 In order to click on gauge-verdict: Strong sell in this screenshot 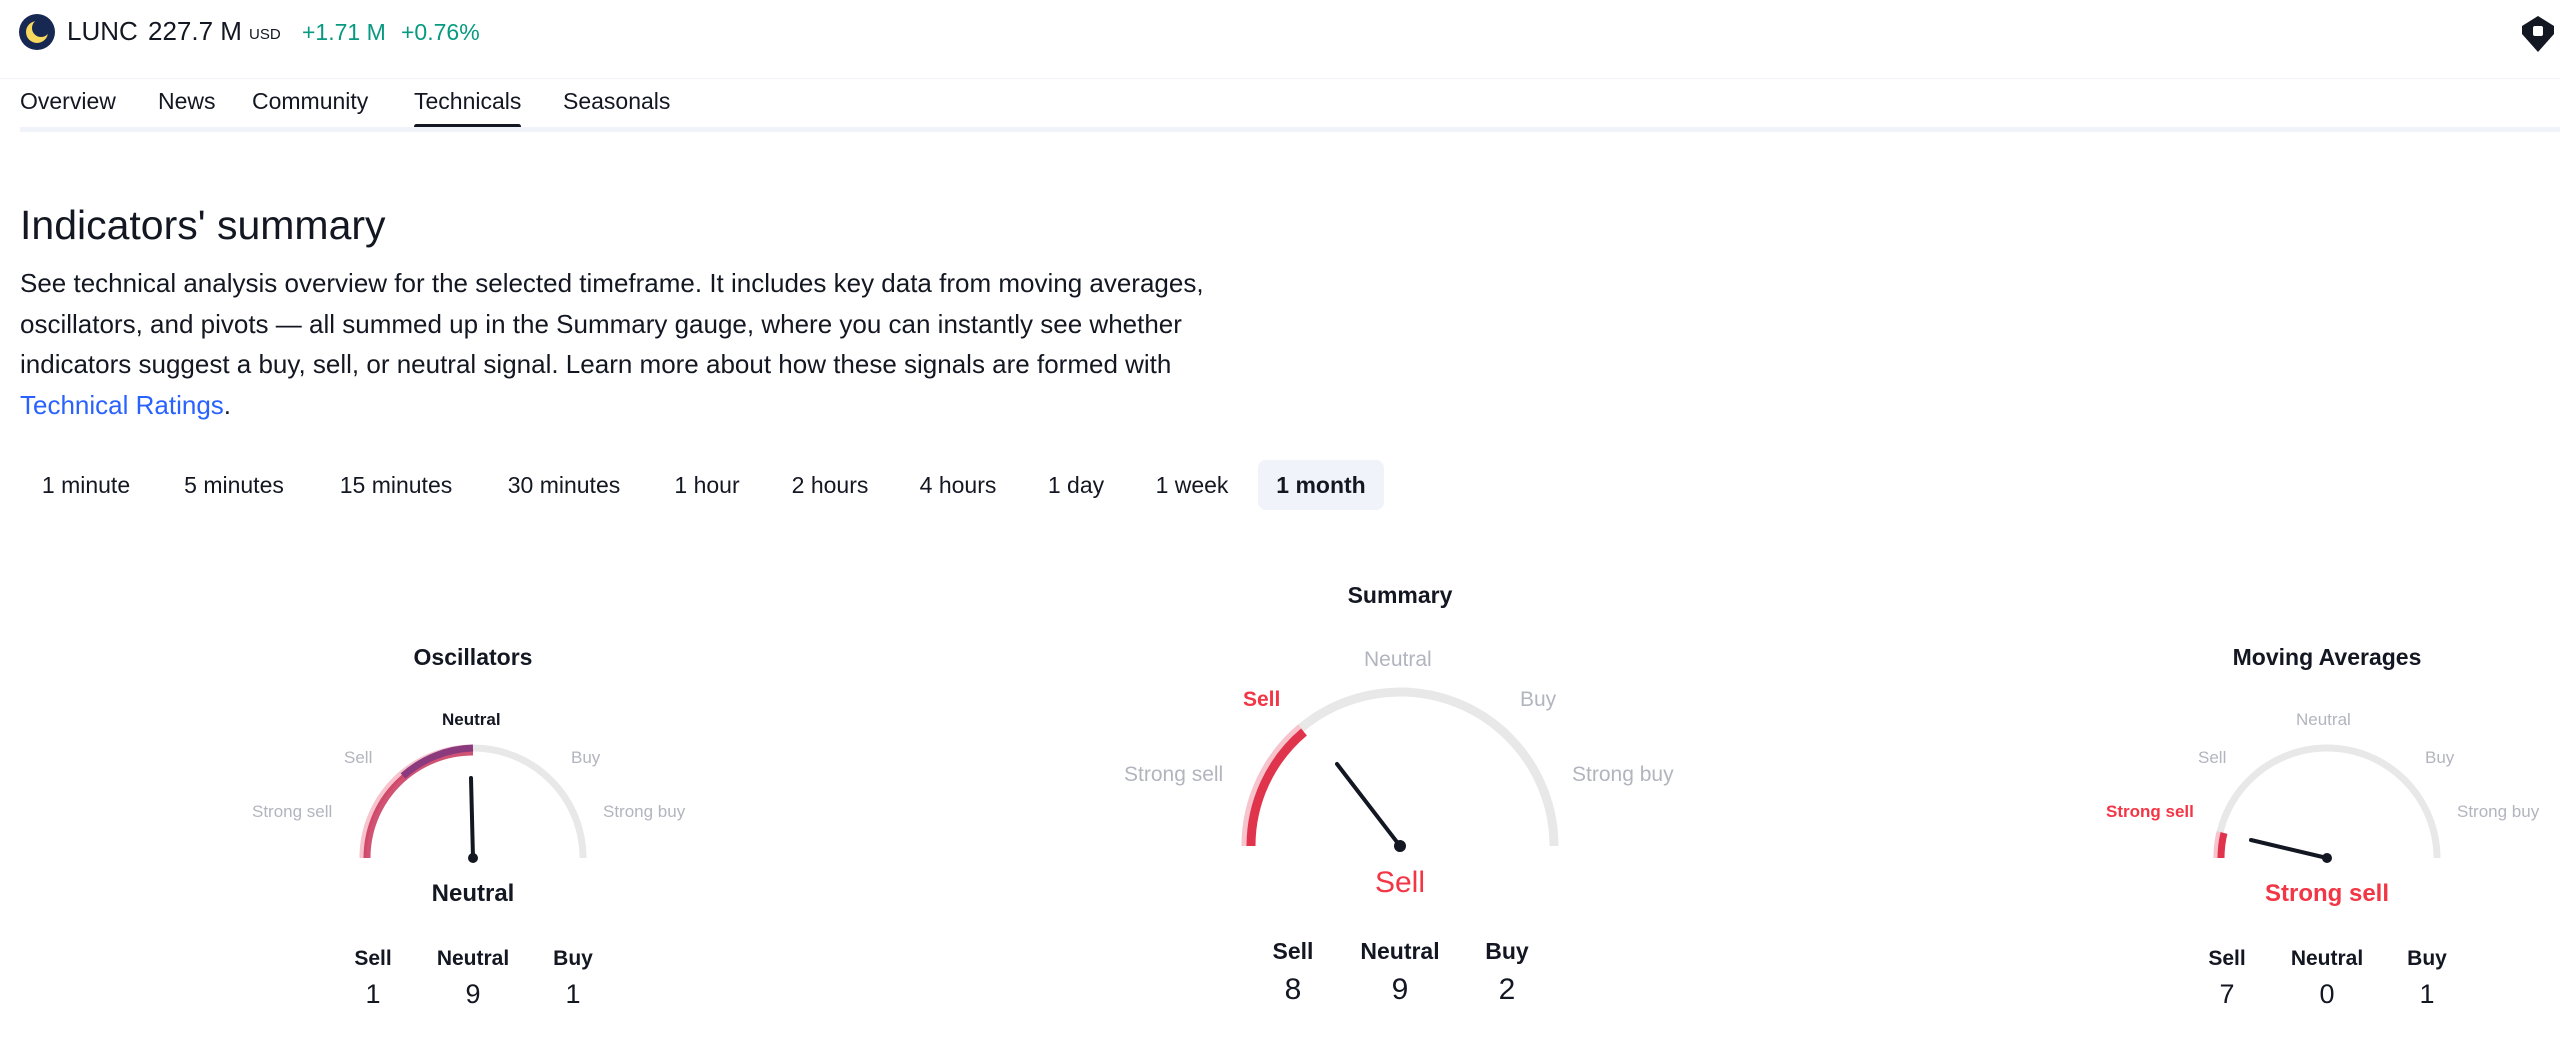, I will do `click(2327, 893)`.